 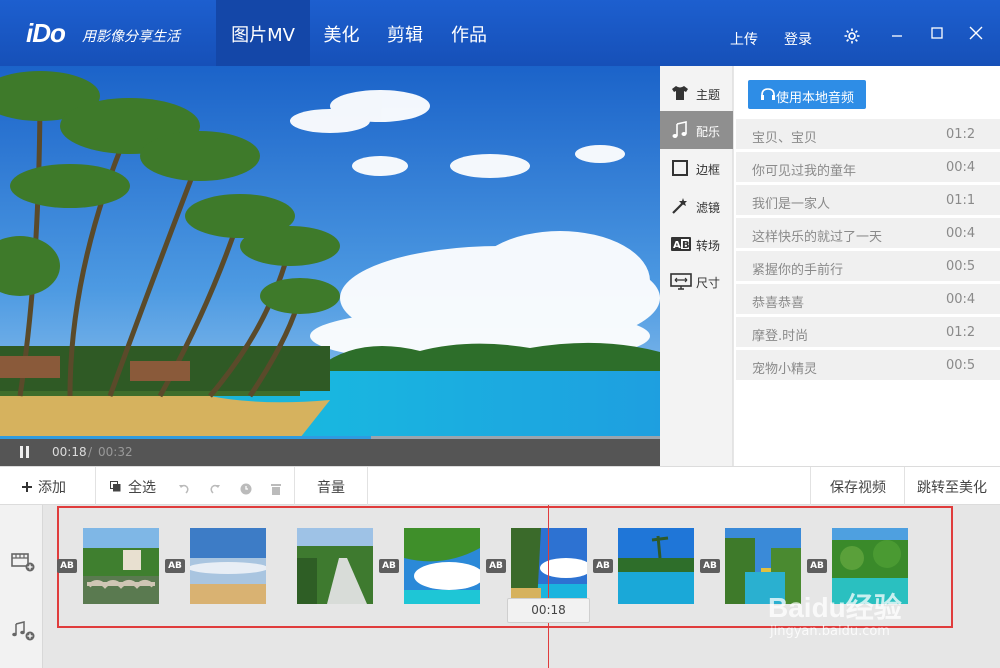 I want to click on select-all-icon, so click(x=115, y=486).